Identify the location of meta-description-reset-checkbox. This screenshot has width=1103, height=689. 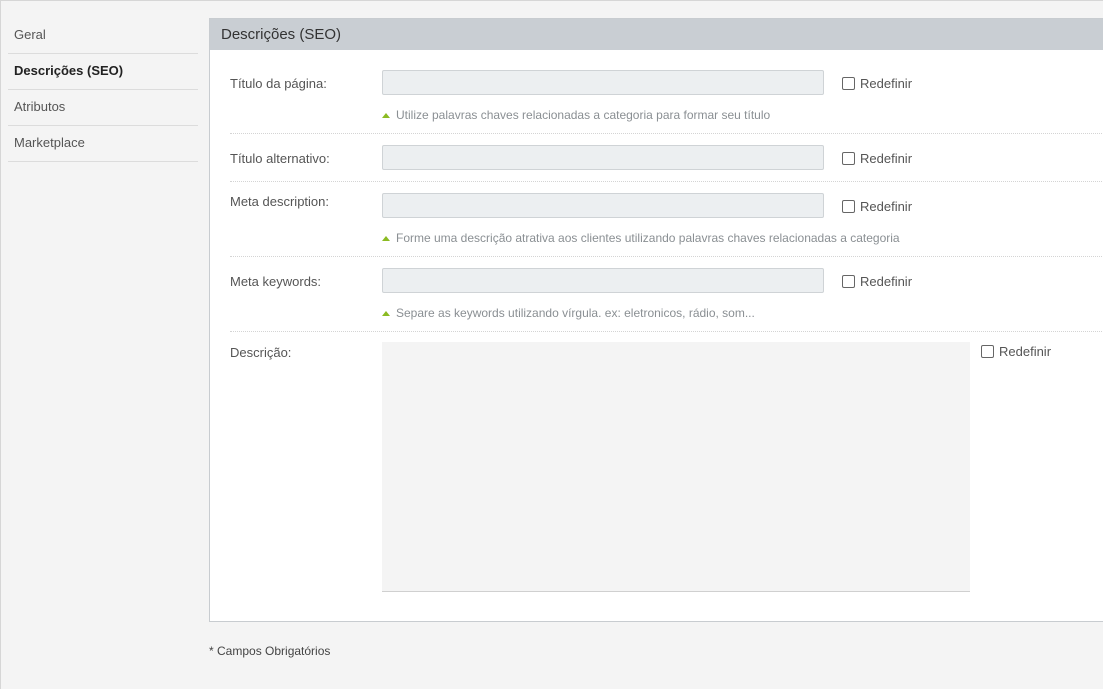
(848, 206).